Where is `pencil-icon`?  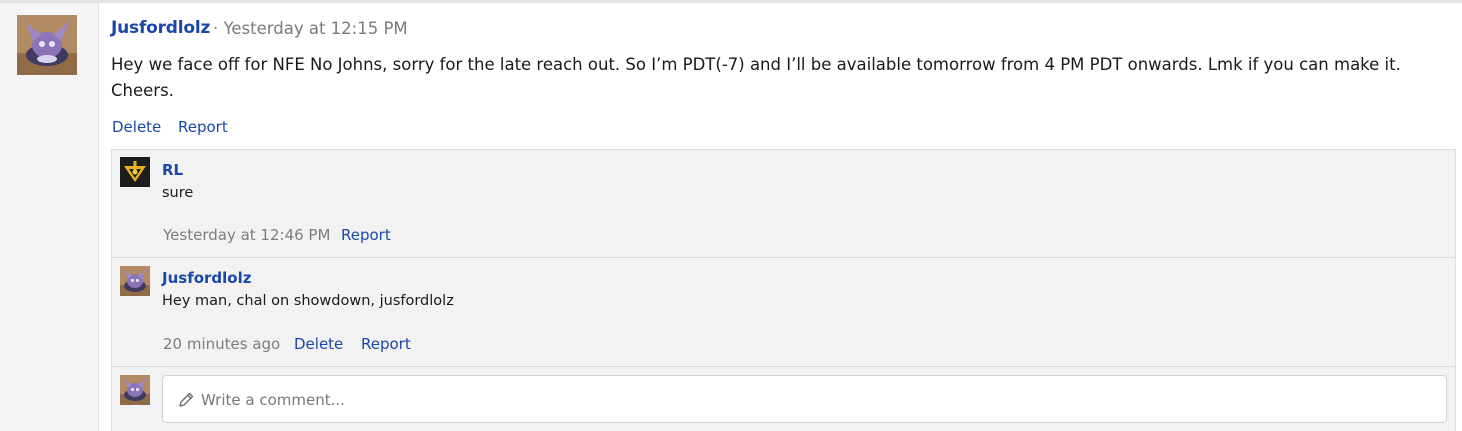 pencil-icon is located at coordinates (186, 400).